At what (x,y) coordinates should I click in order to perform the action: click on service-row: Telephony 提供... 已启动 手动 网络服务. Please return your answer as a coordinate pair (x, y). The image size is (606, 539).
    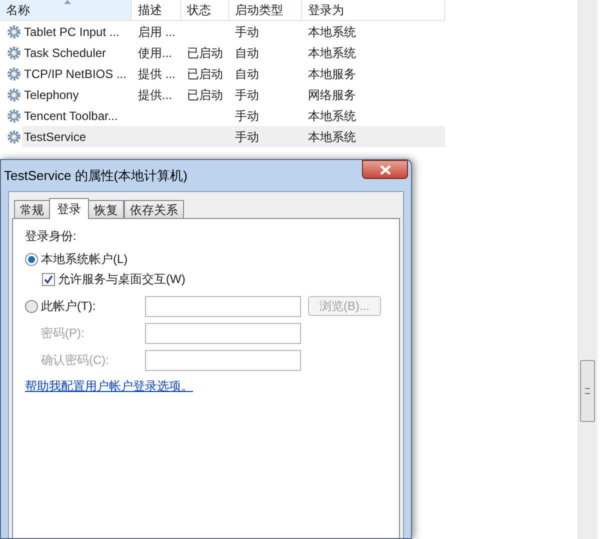
    Looking at the image, I should click on (233, 94).